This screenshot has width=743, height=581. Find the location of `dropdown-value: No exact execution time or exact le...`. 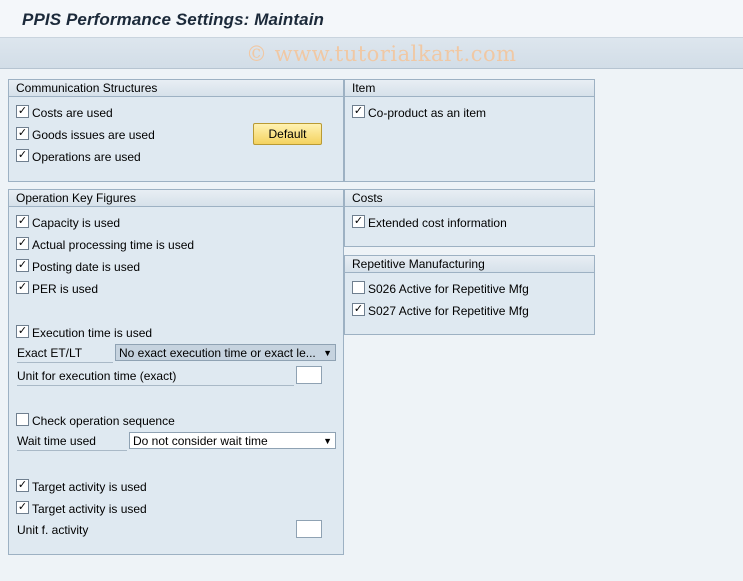

dropdown-value: No exact execution time or exact le... is located at coordinates (217, 353).